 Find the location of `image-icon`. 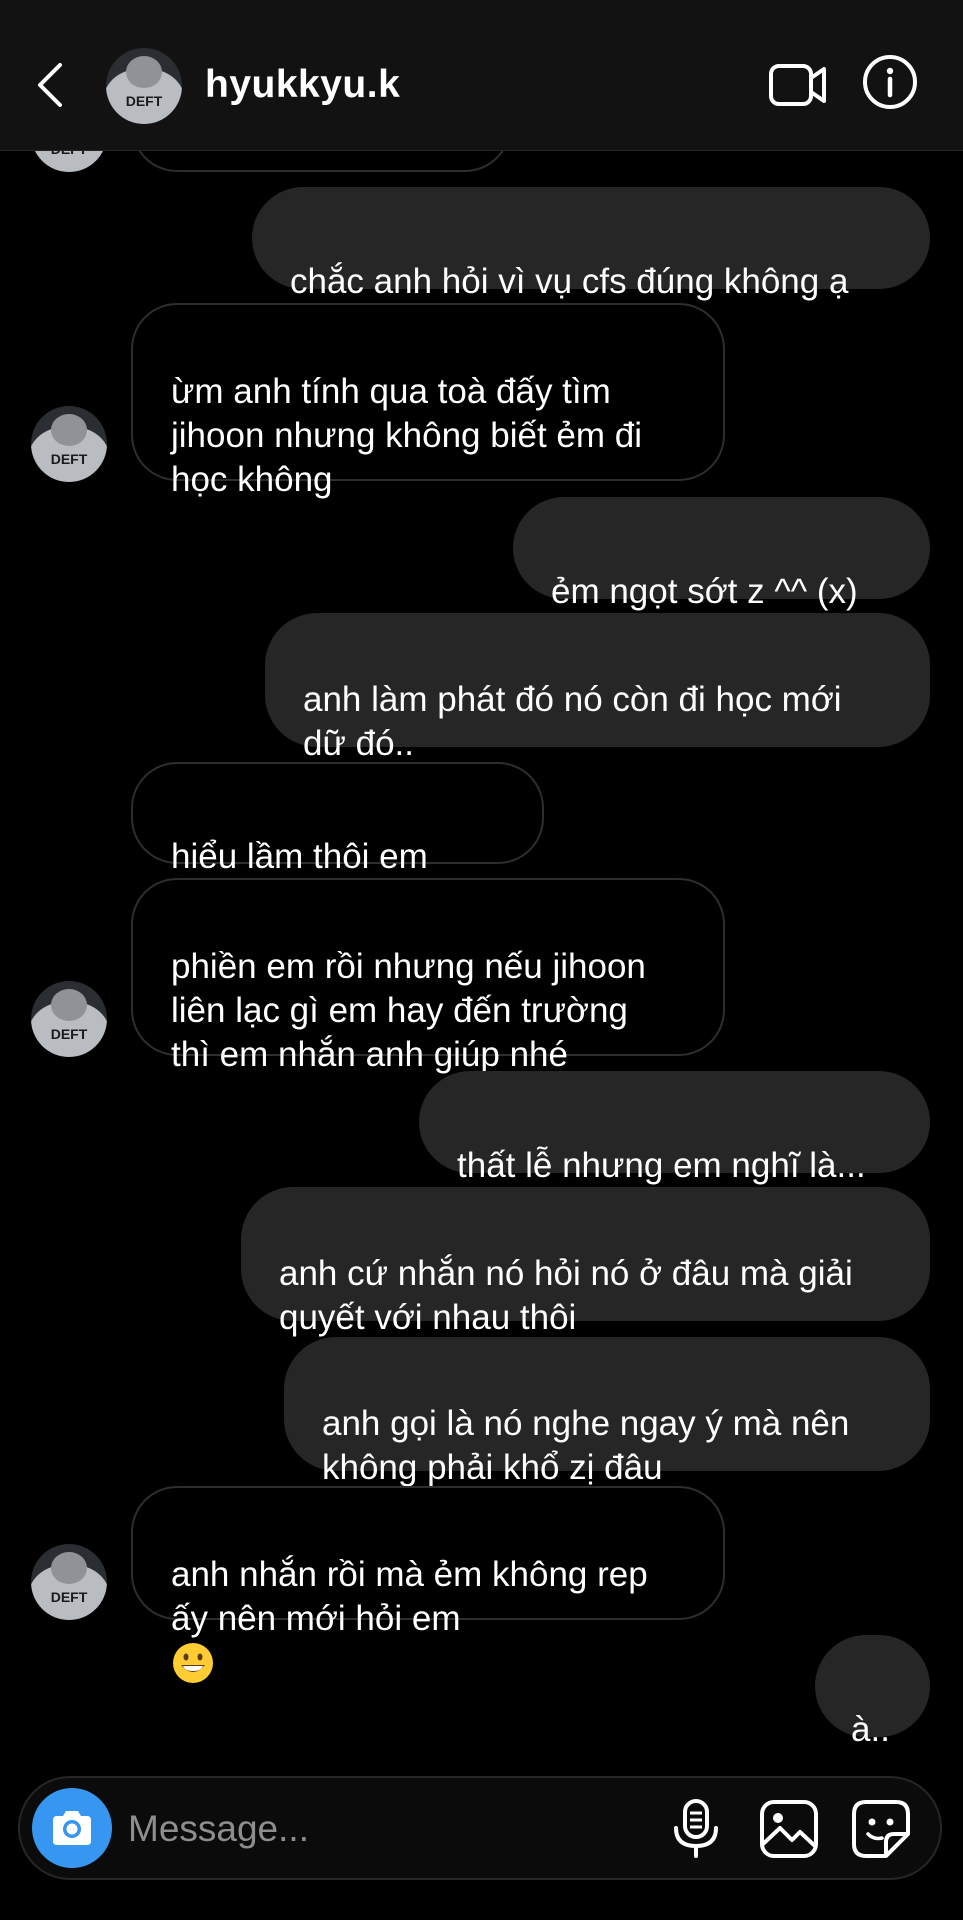

image-icon is located at coordinates (789, 1829).